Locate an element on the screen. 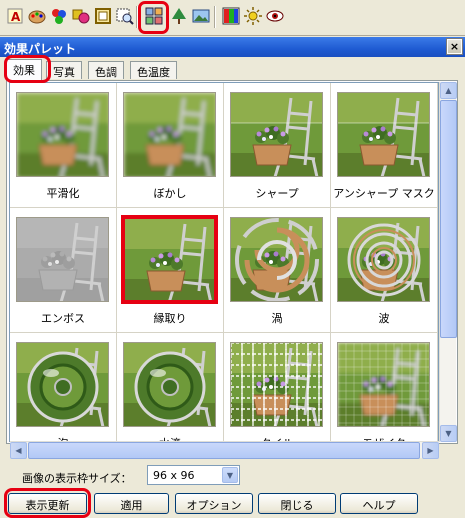 The height and width of the screenshot is (518, 465). effect-cell: モザイク is located at coordinates (384, 387).